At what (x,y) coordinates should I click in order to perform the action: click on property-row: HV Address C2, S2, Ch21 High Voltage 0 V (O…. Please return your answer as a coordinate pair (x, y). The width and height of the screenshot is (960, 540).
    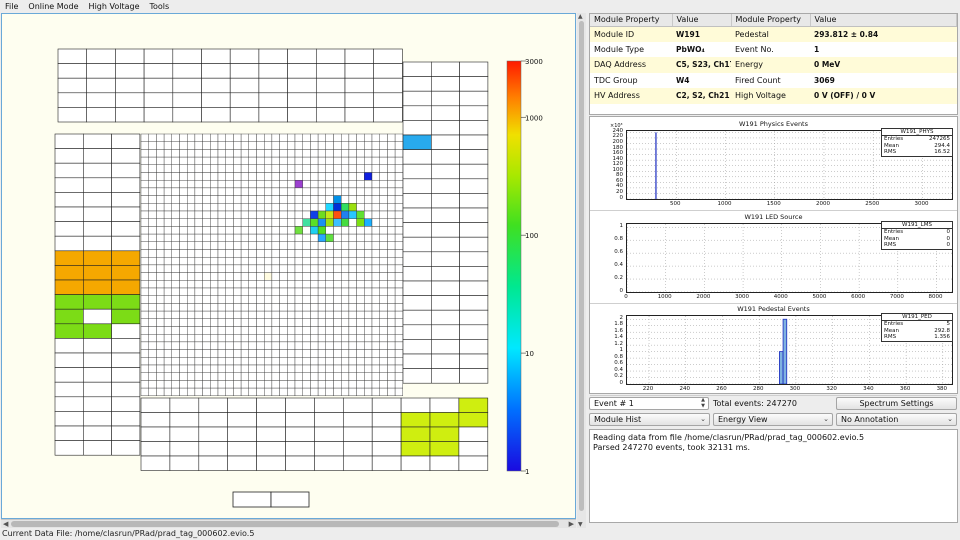
    Looking at the image, I should click on (773, 96).